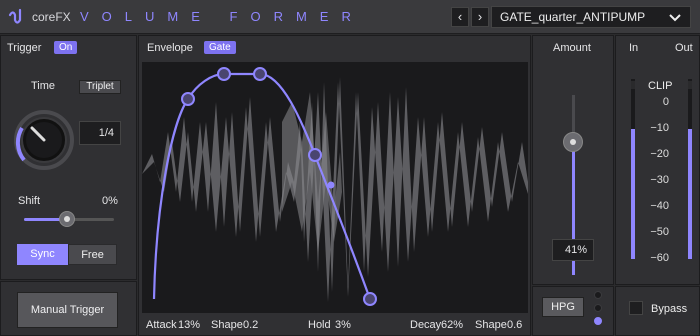  What do you see at coordinates (452, 325) in the screenshot?
I see `decay-value: 62%` at bounding box center [452, 325].